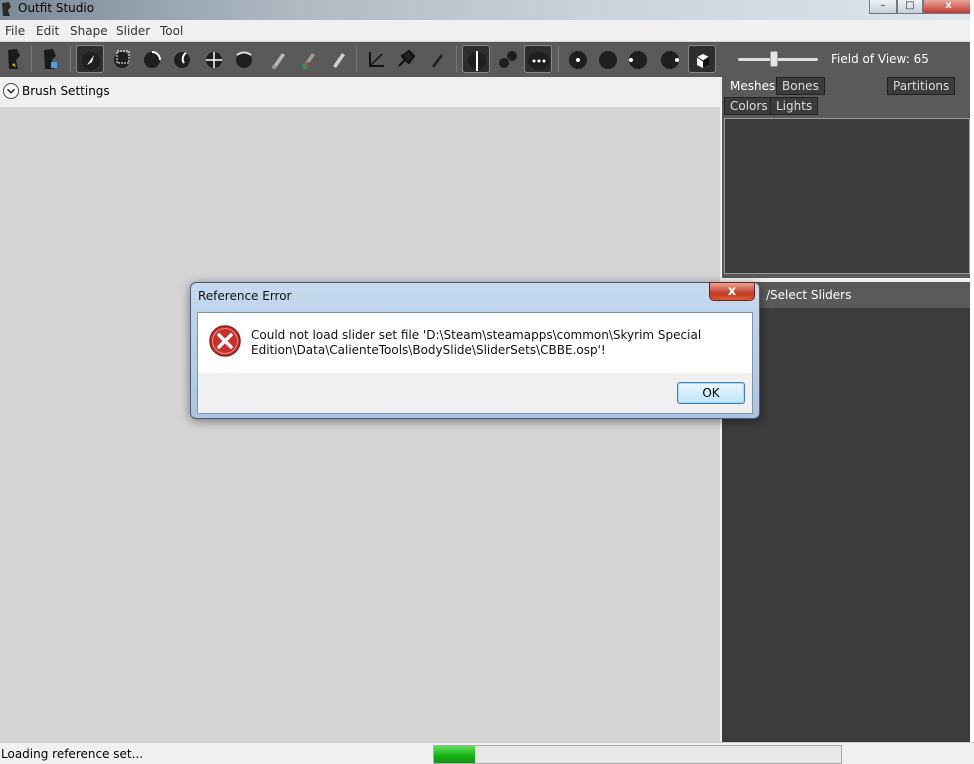 The height and width of the screenshot is (764, 974). What do you see at coordinates (774, 59) in the screenshot?
I see `fov-slider-thumb` at bounding box center [774, 59].